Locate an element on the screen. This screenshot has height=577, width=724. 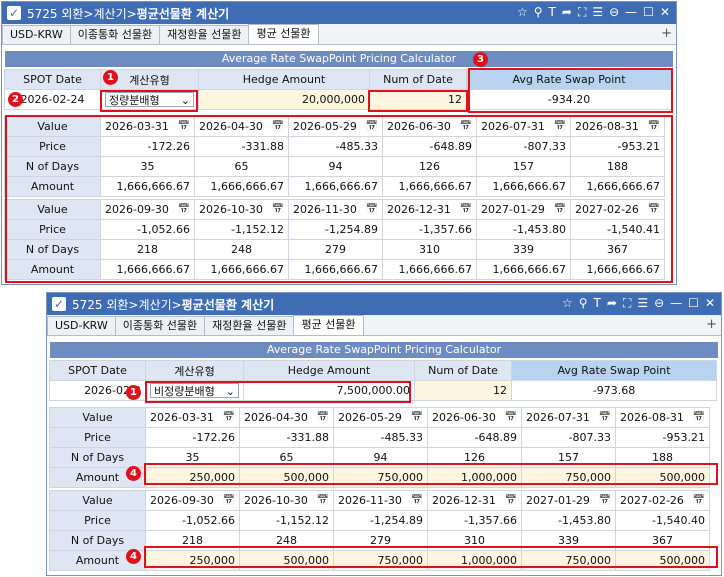
hedge-amount-input: 7,500,000.00 is located at coordinates (329, 390).